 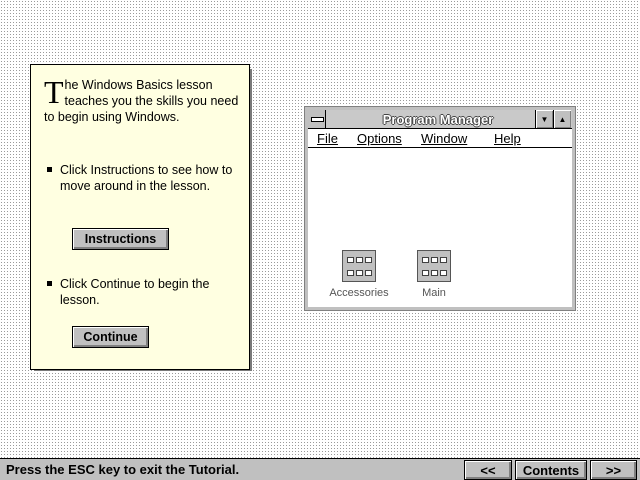 I want to click on bullet-continue: Click Continue to begin the lesson., so click(x=146, y=292).